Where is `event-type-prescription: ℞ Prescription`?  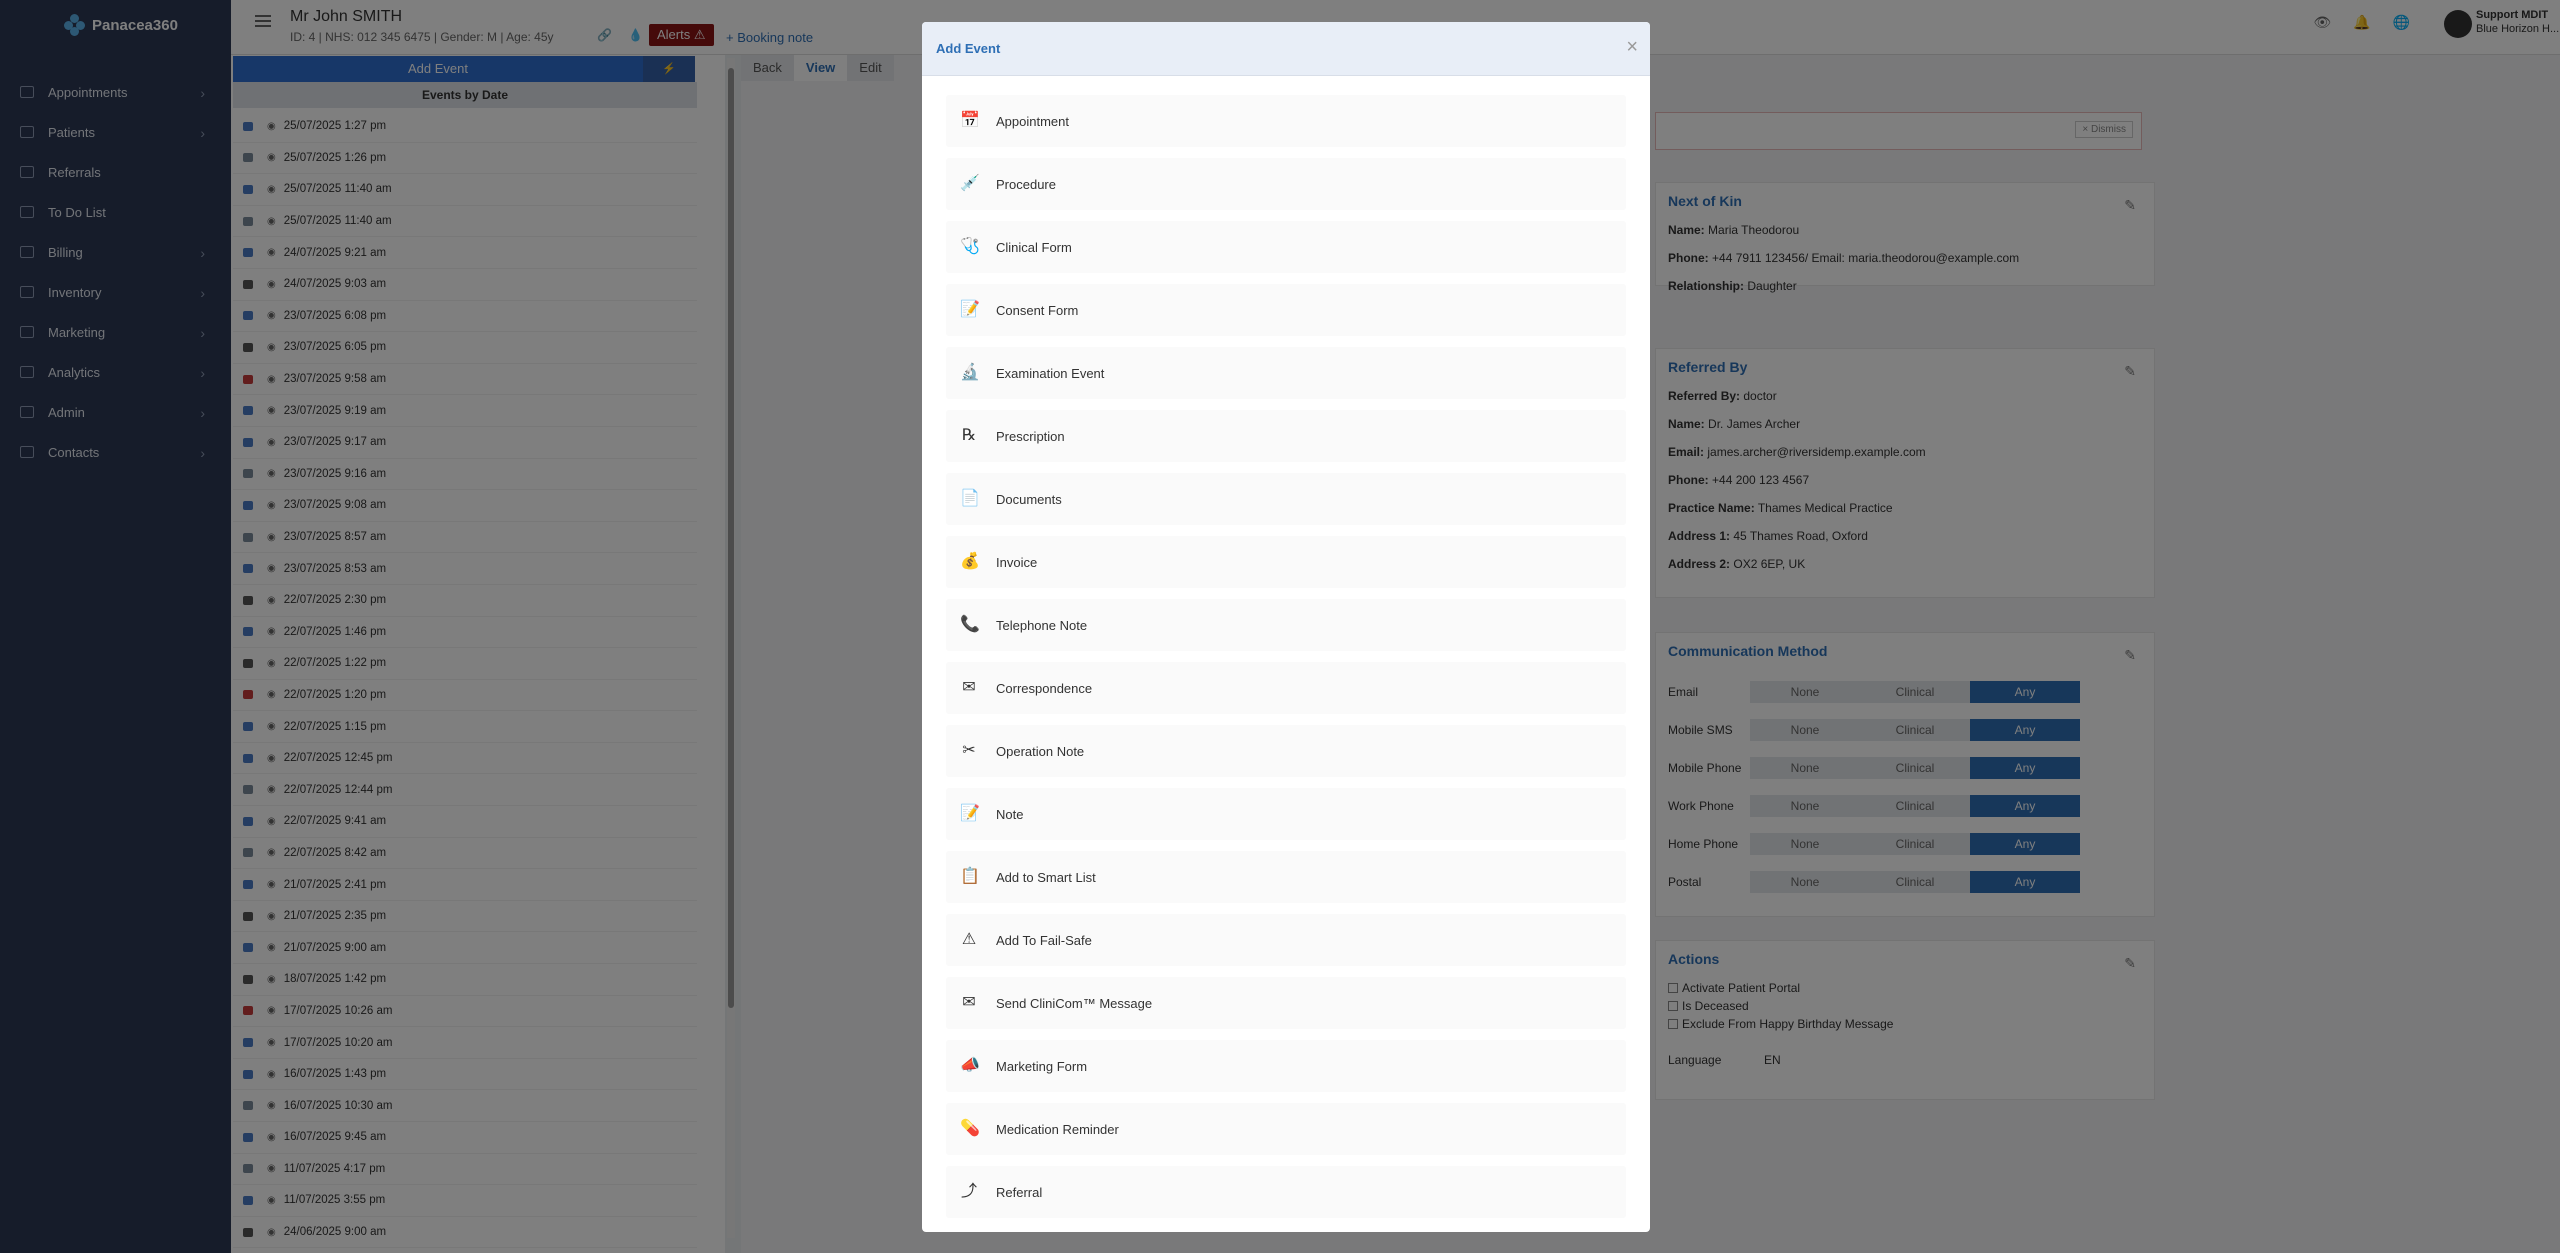 event-type-prescription: ℞ Prescription is located at coordinates (1286, 436).